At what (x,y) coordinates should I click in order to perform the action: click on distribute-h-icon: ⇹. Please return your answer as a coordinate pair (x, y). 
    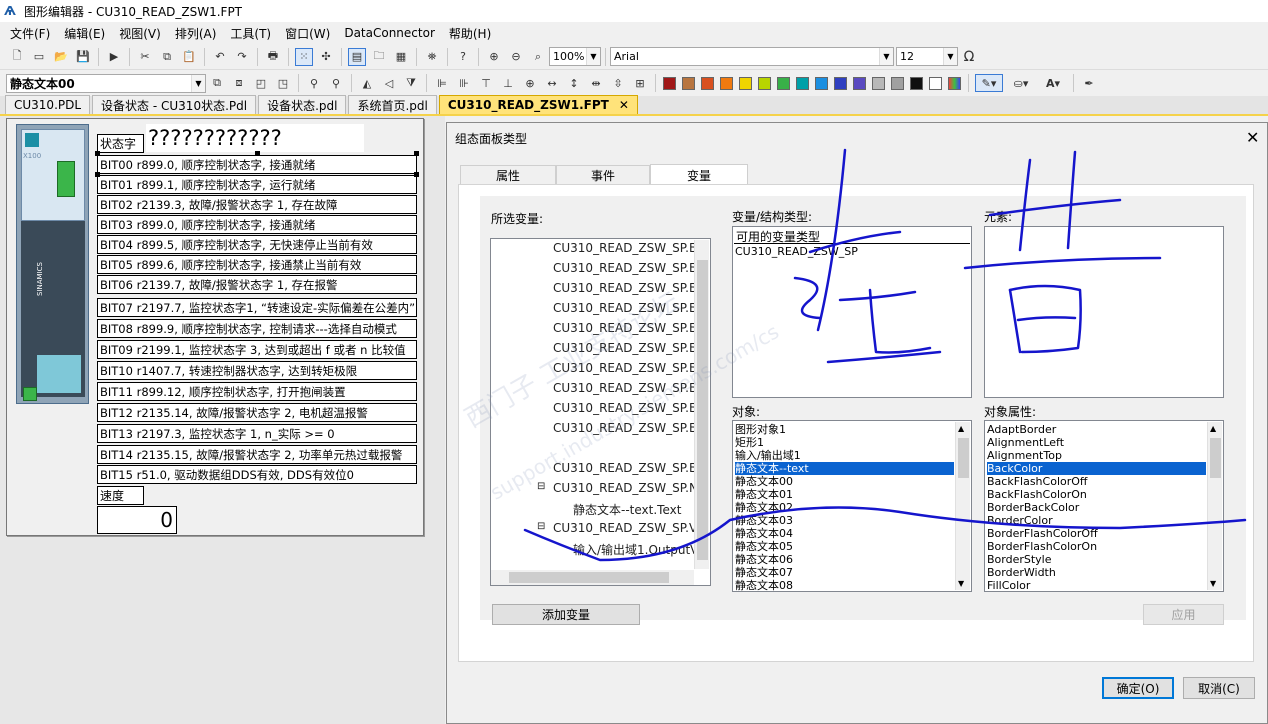
    Looking at the image, I should click on (596, 83).